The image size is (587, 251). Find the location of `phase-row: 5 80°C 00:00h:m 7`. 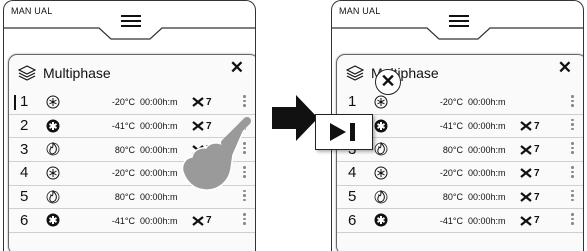

phase-row: 5 80°C 00:00h:m 7 is located at coordinates (460, 198).